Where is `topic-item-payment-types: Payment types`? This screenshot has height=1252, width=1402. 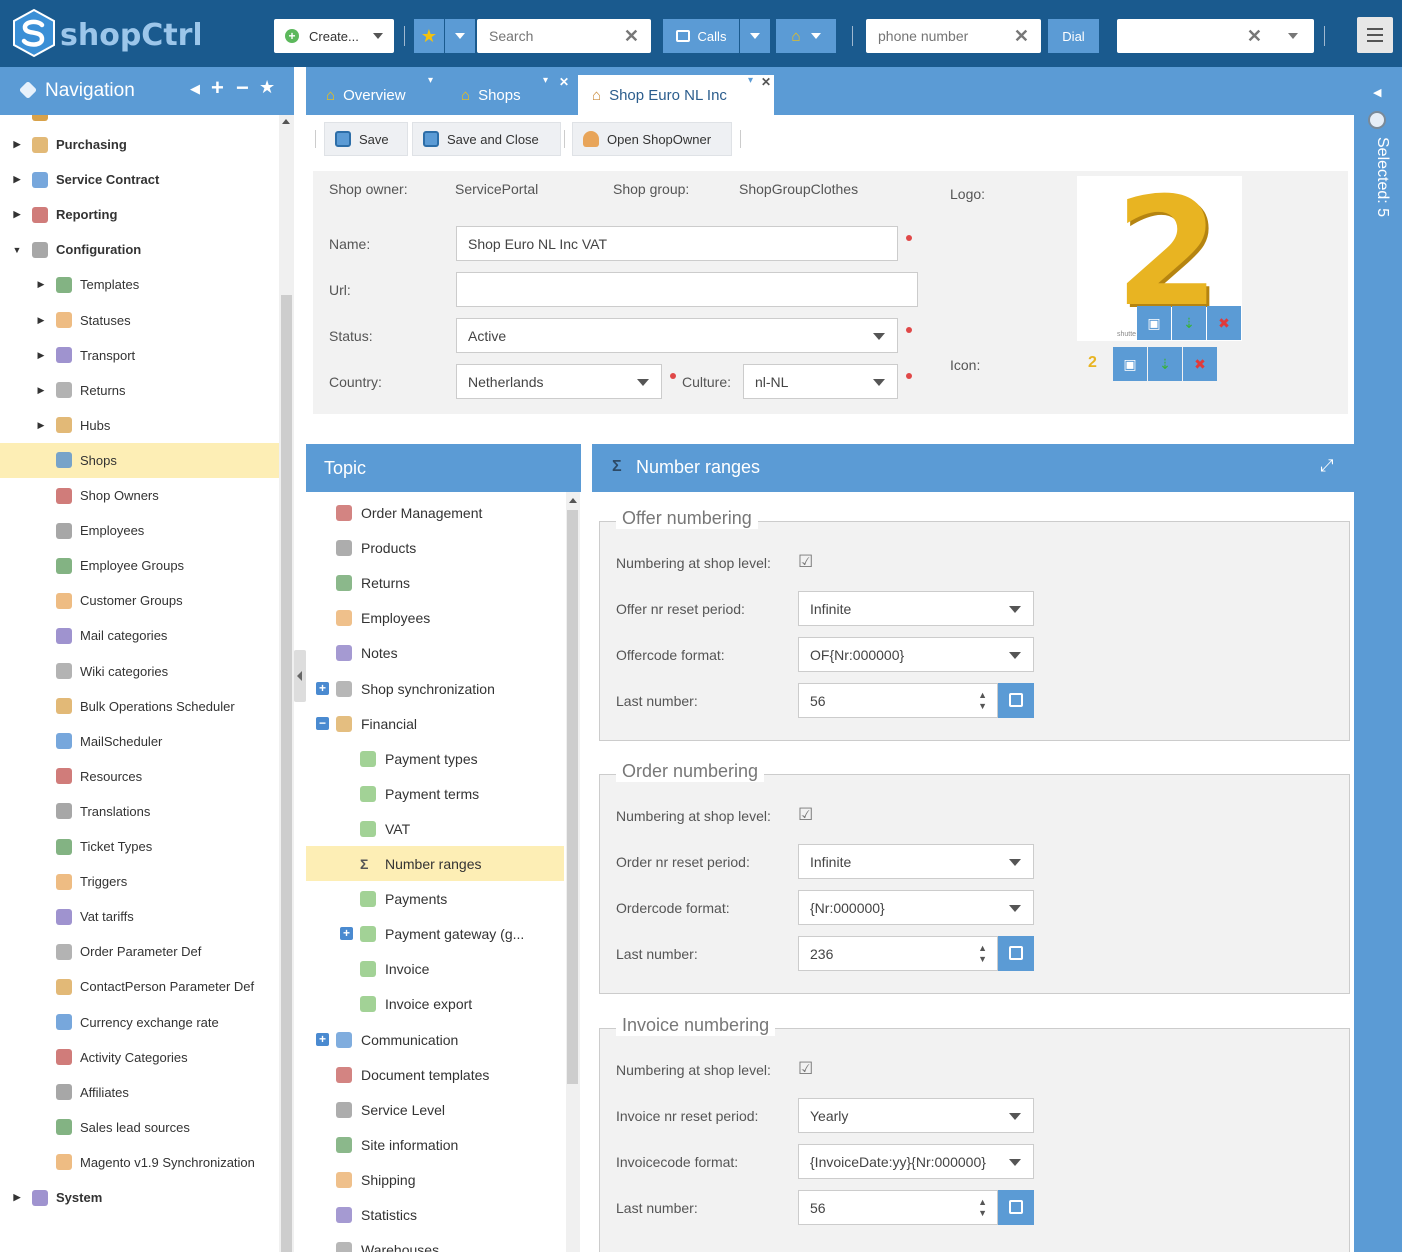 topic-item-payment-types: Payment types is located at coordinates (435, 758).